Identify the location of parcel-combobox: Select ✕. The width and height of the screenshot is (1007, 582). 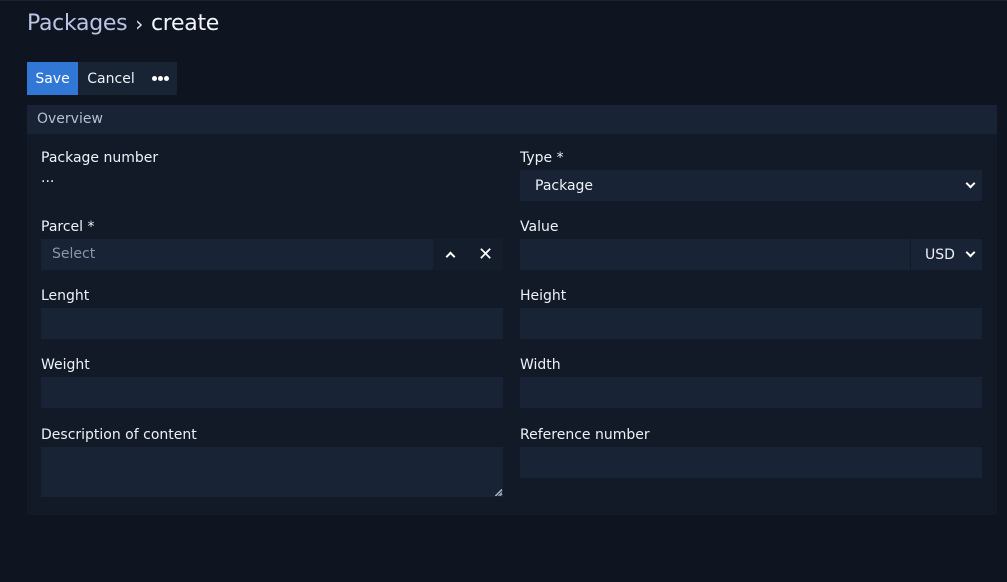
(272, 254).